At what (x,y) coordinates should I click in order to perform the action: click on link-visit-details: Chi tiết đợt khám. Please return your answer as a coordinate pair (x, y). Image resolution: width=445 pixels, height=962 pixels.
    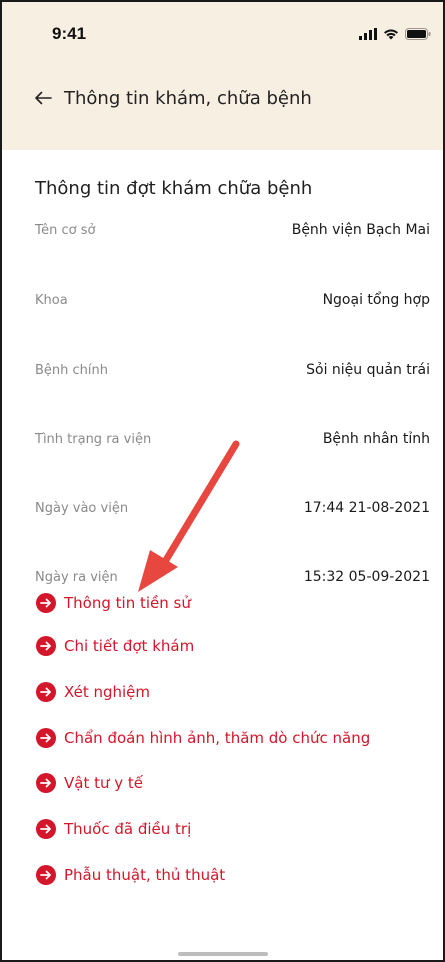
    Looking at the image, I should click on (115, 646).